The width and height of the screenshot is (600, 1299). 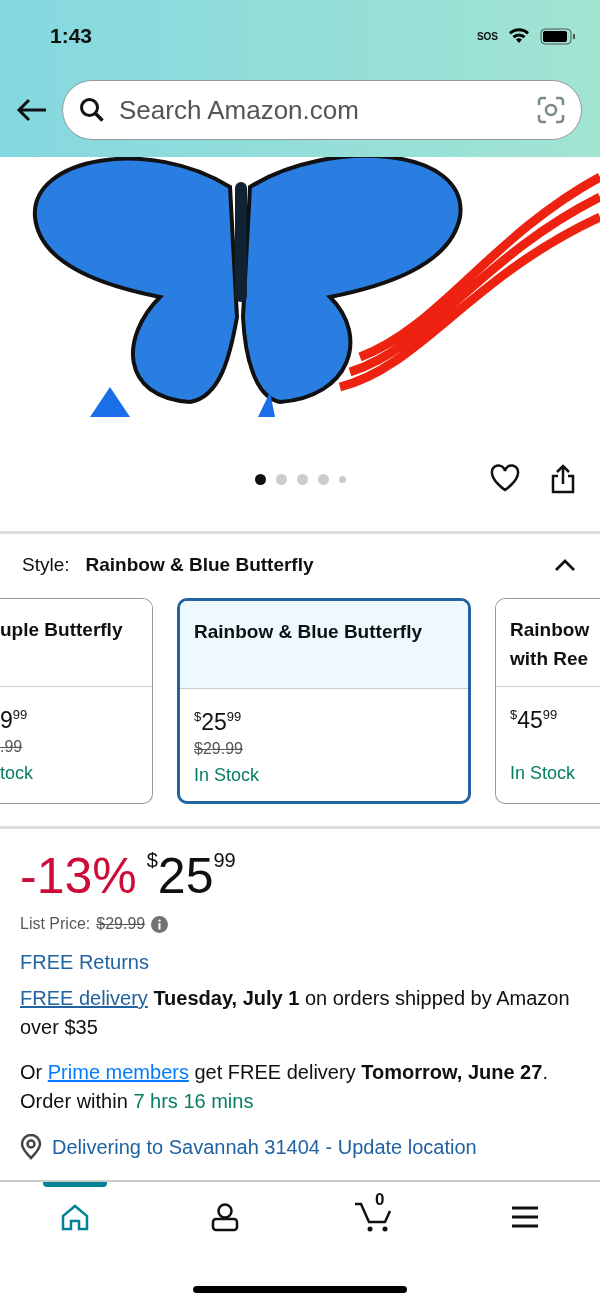 I want to click on style-option-card: uple Butterfly 9$^{99}$ .99 tock, so click(x=76, y=701).